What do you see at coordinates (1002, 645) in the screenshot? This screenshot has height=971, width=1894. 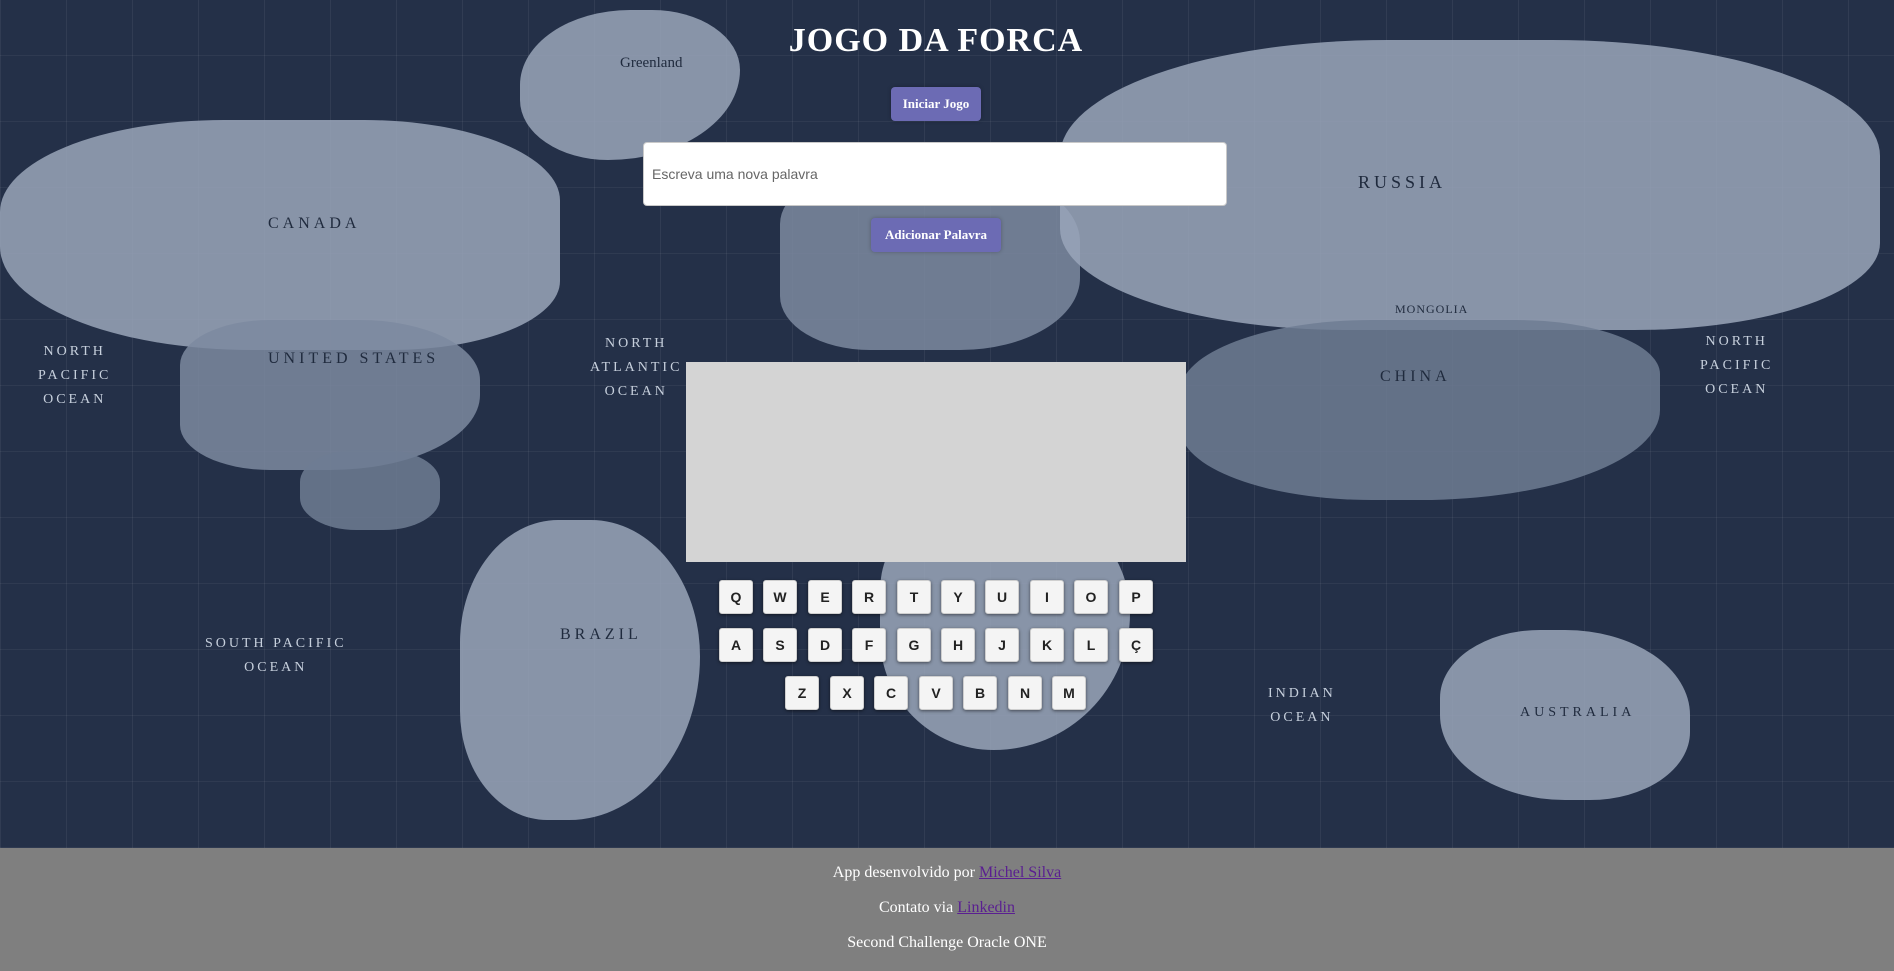 I see `key-j: J` at bounding box center [1002, 645].